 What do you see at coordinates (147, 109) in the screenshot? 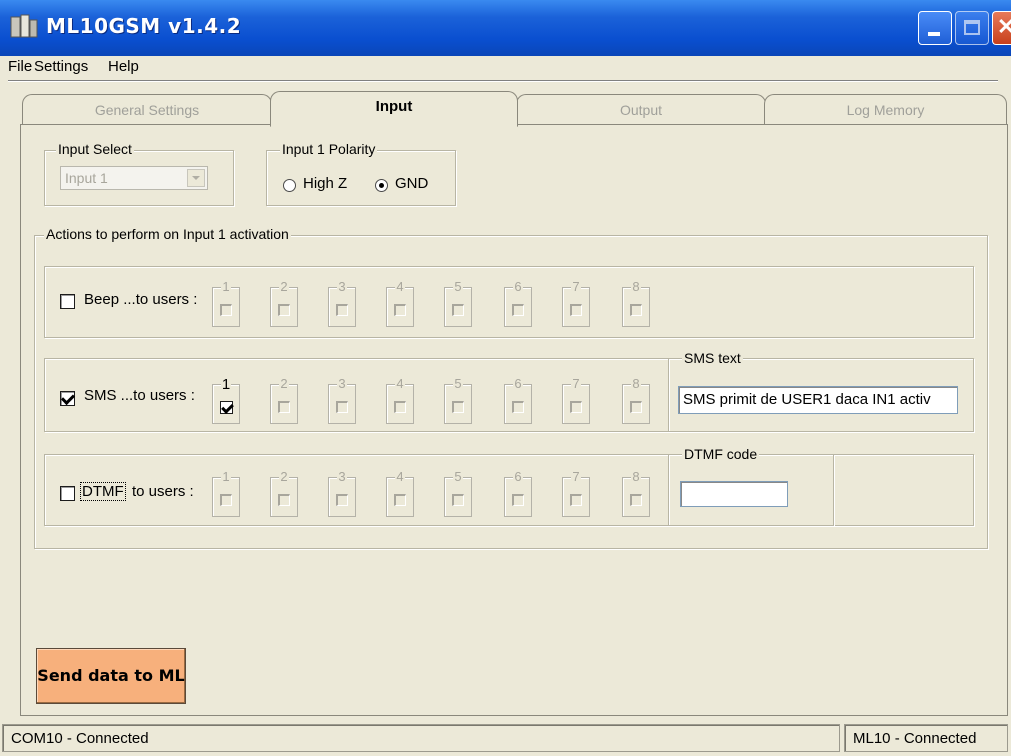
I see `tab-general-settings: General Settings` at bounding box center [147, 109].